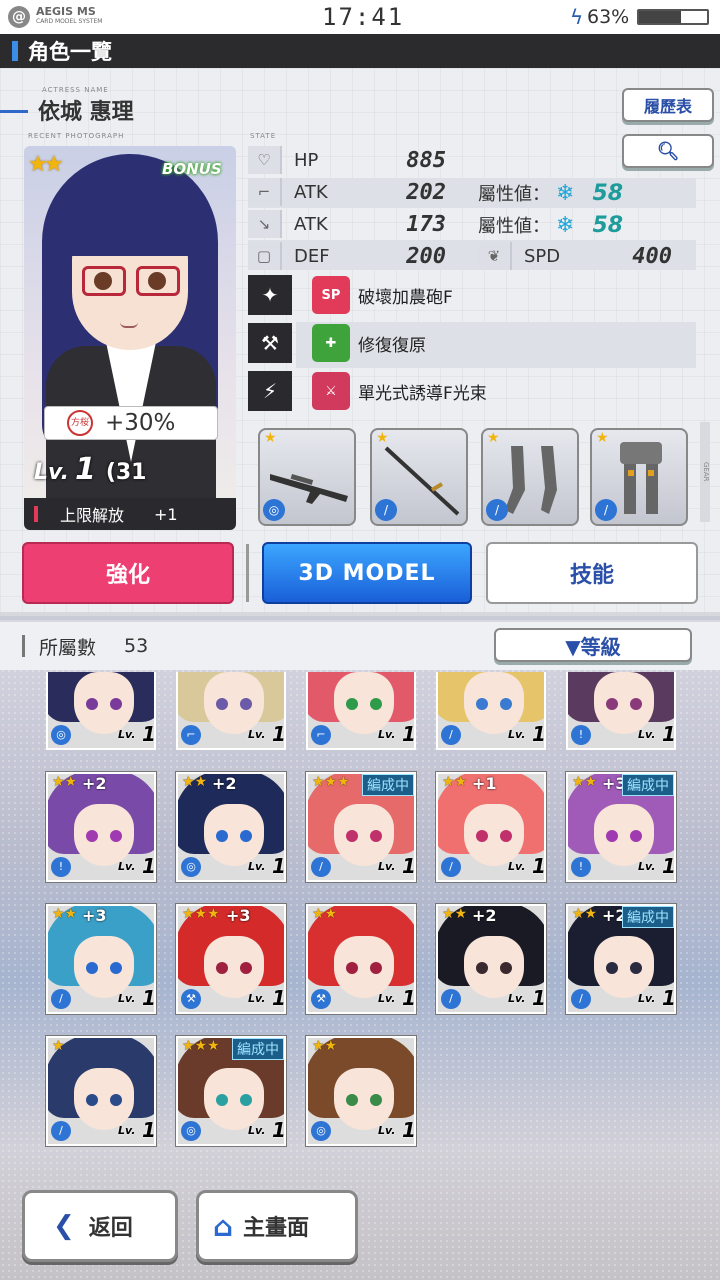 Image resolution: width=720 pixels, height=1280 pixels. What do you see at coordinates (265, 160) in the screenshot?
I see `heart-icon: ♡` at bounding box center [265, 160].